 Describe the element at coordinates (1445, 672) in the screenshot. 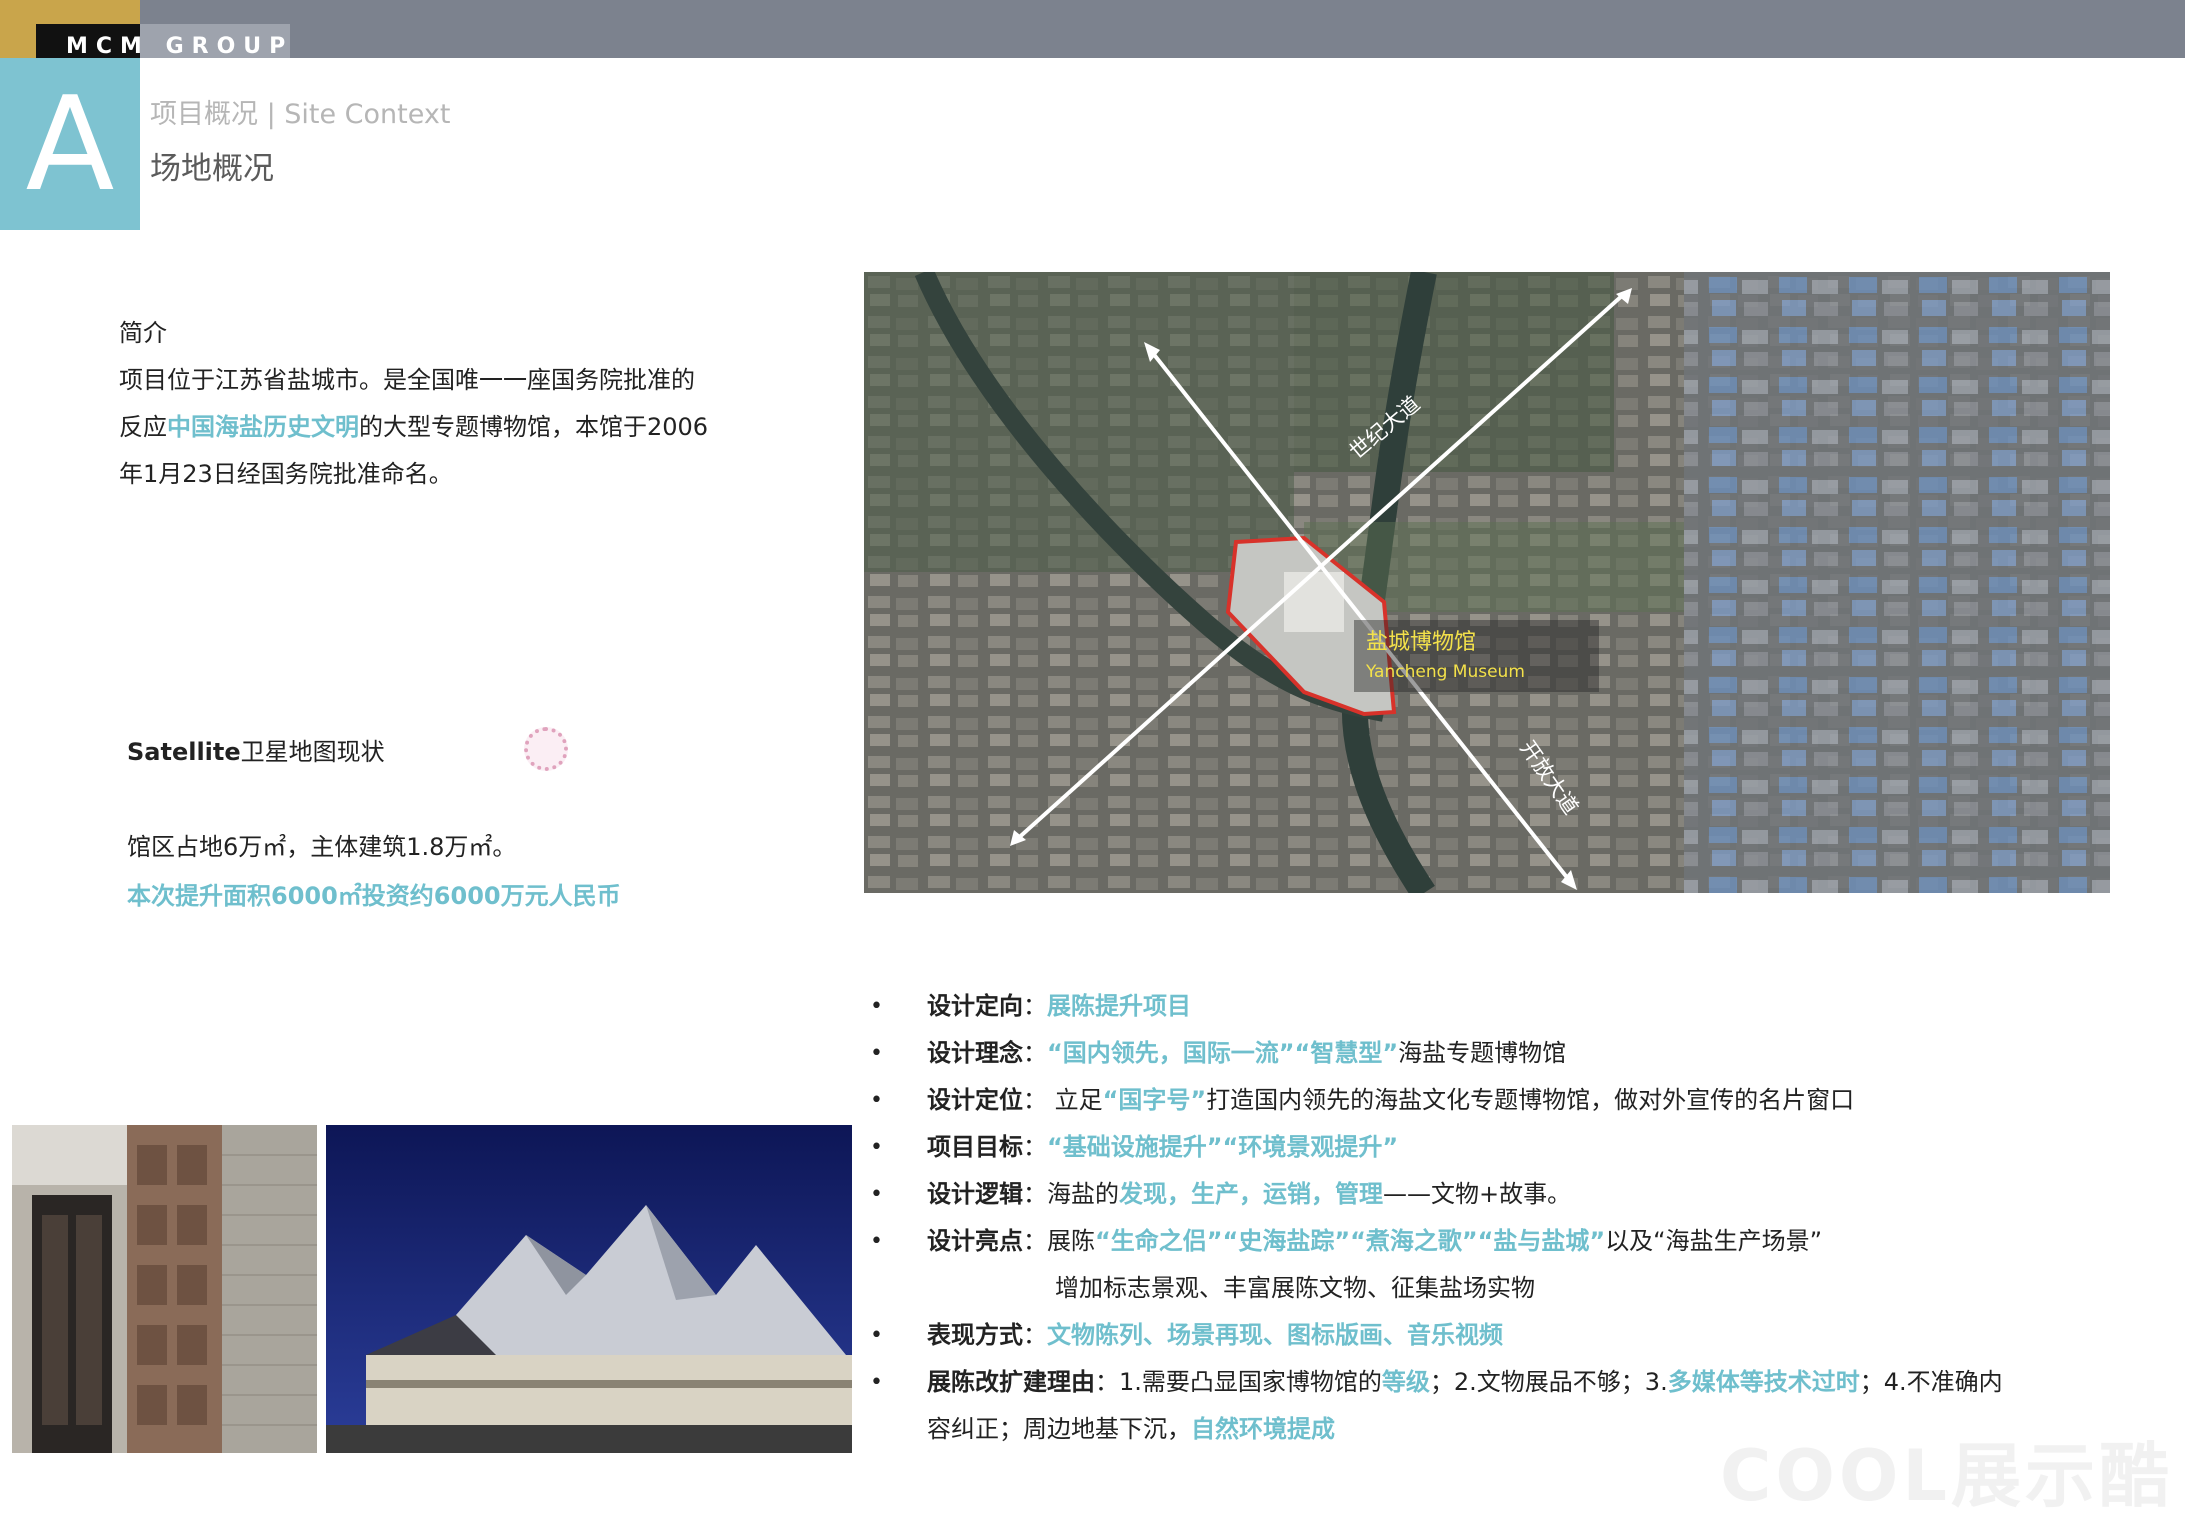

I see `museum-label-en: Yancheng Museum` at that location.